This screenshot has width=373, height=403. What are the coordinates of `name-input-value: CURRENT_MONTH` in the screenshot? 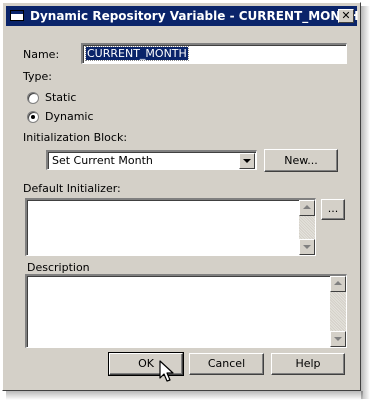 It's located at (137, 53).